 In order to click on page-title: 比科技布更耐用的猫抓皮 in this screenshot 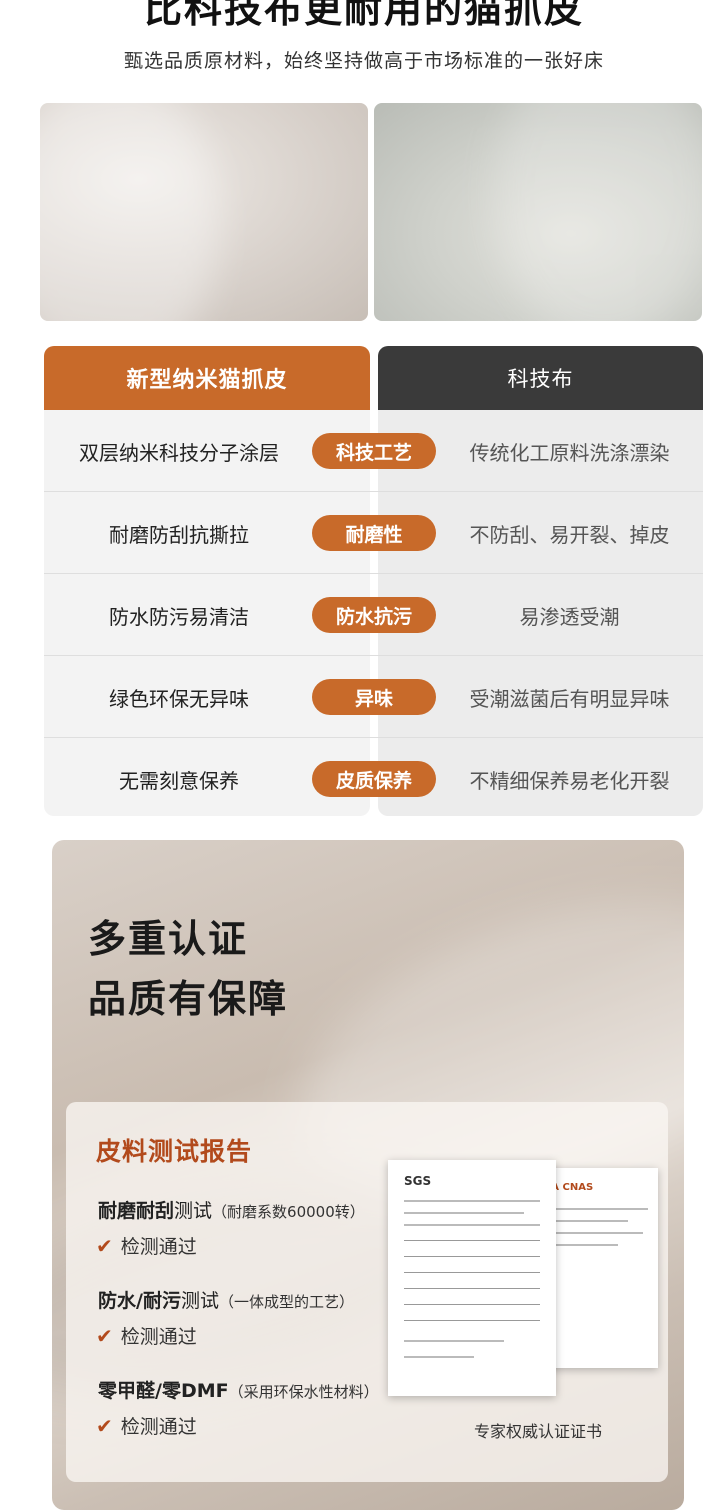, I will do `click(363, 15)`.